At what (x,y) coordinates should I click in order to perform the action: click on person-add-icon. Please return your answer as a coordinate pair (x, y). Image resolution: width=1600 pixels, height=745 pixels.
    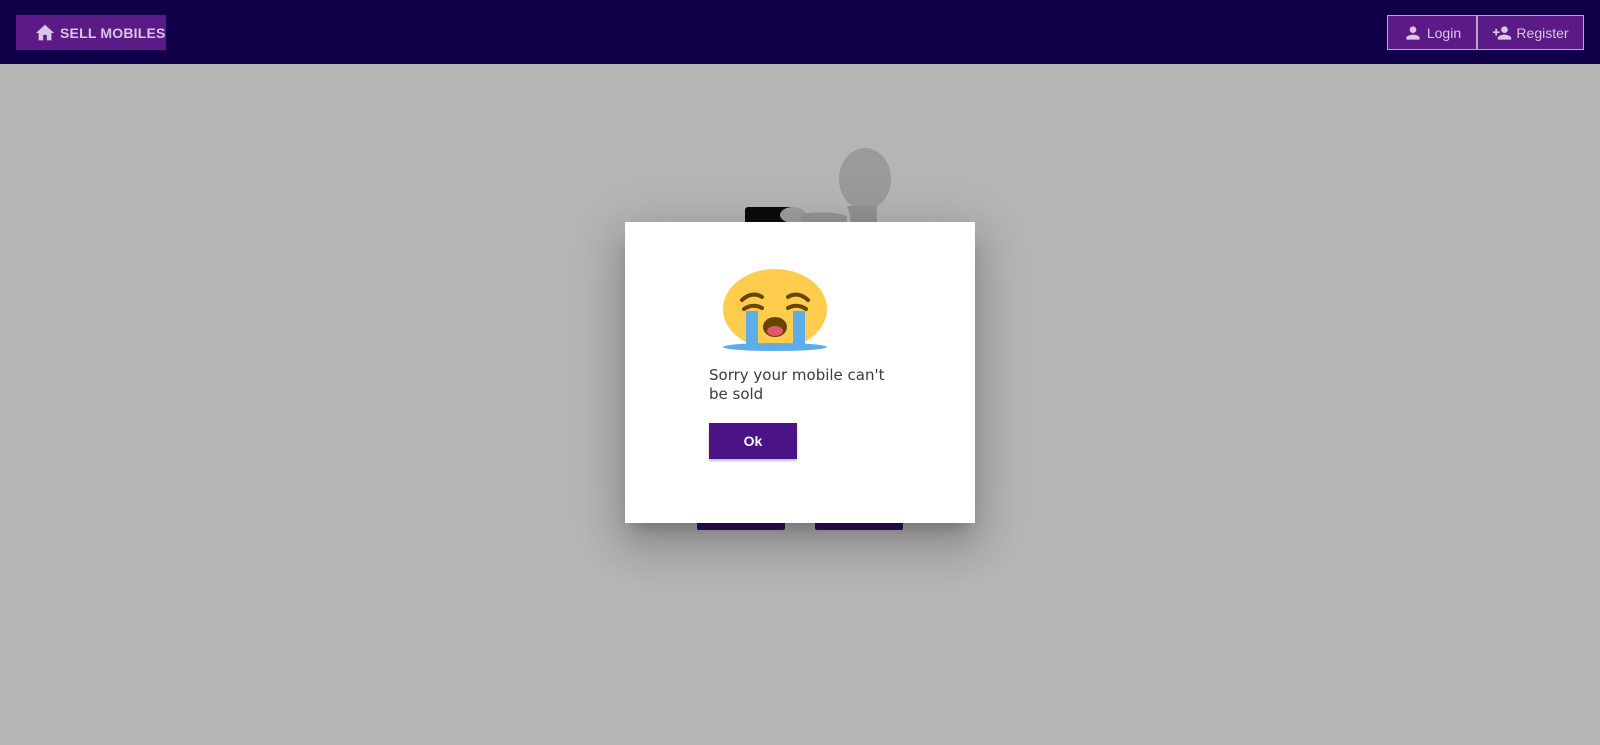
    Looking at the image, I should click on (1502, 32).